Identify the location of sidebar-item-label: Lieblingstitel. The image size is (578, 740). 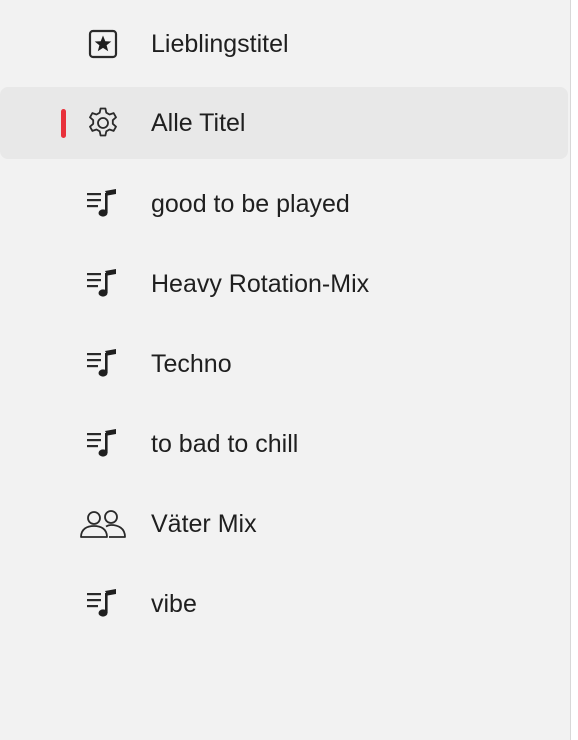
(220, 44).